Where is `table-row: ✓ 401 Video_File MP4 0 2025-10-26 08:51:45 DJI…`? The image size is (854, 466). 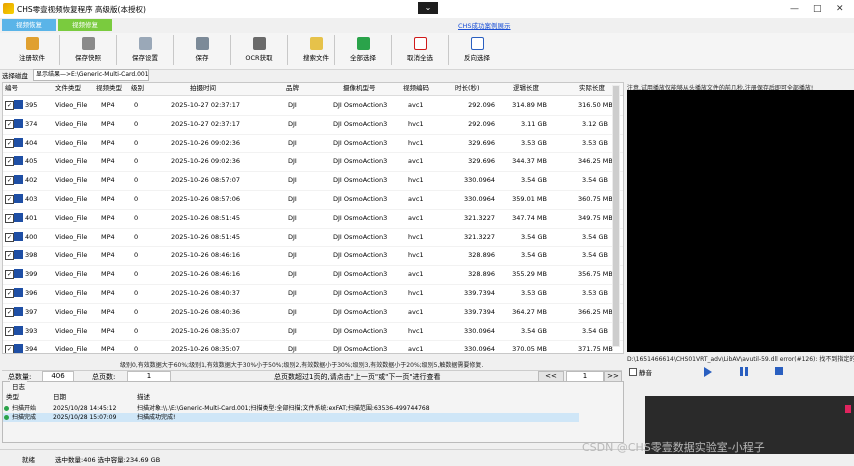 table-row: ✓ 401 Video_File MP4 0 2025-10-26 08:51:45 DJI… is located at coordinates (313, 219).